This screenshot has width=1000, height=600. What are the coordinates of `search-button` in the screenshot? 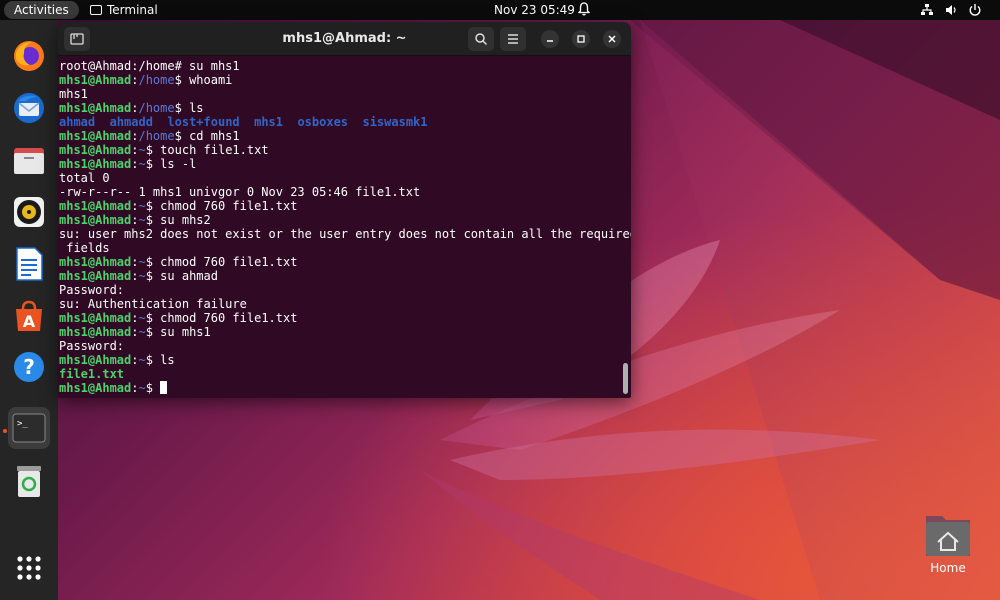 It's located at (481, 39).